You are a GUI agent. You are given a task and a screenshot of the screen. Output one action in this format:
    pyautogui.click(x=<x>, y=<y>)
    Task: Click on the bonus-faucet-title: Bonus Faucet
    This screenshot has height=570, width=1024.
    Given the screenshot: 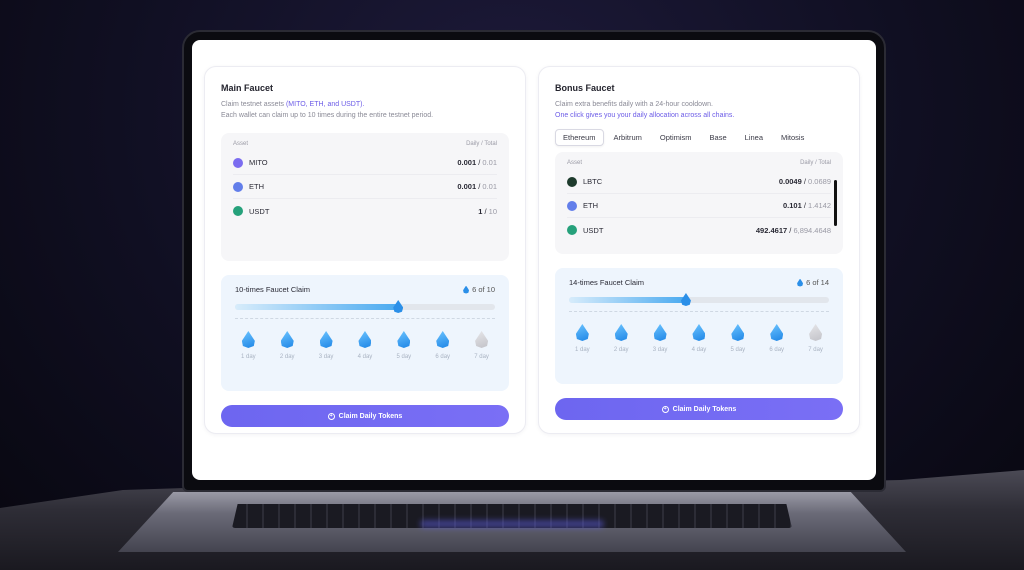 What is the action you would take?
    pyautogui.click(x=585, y=88)
    